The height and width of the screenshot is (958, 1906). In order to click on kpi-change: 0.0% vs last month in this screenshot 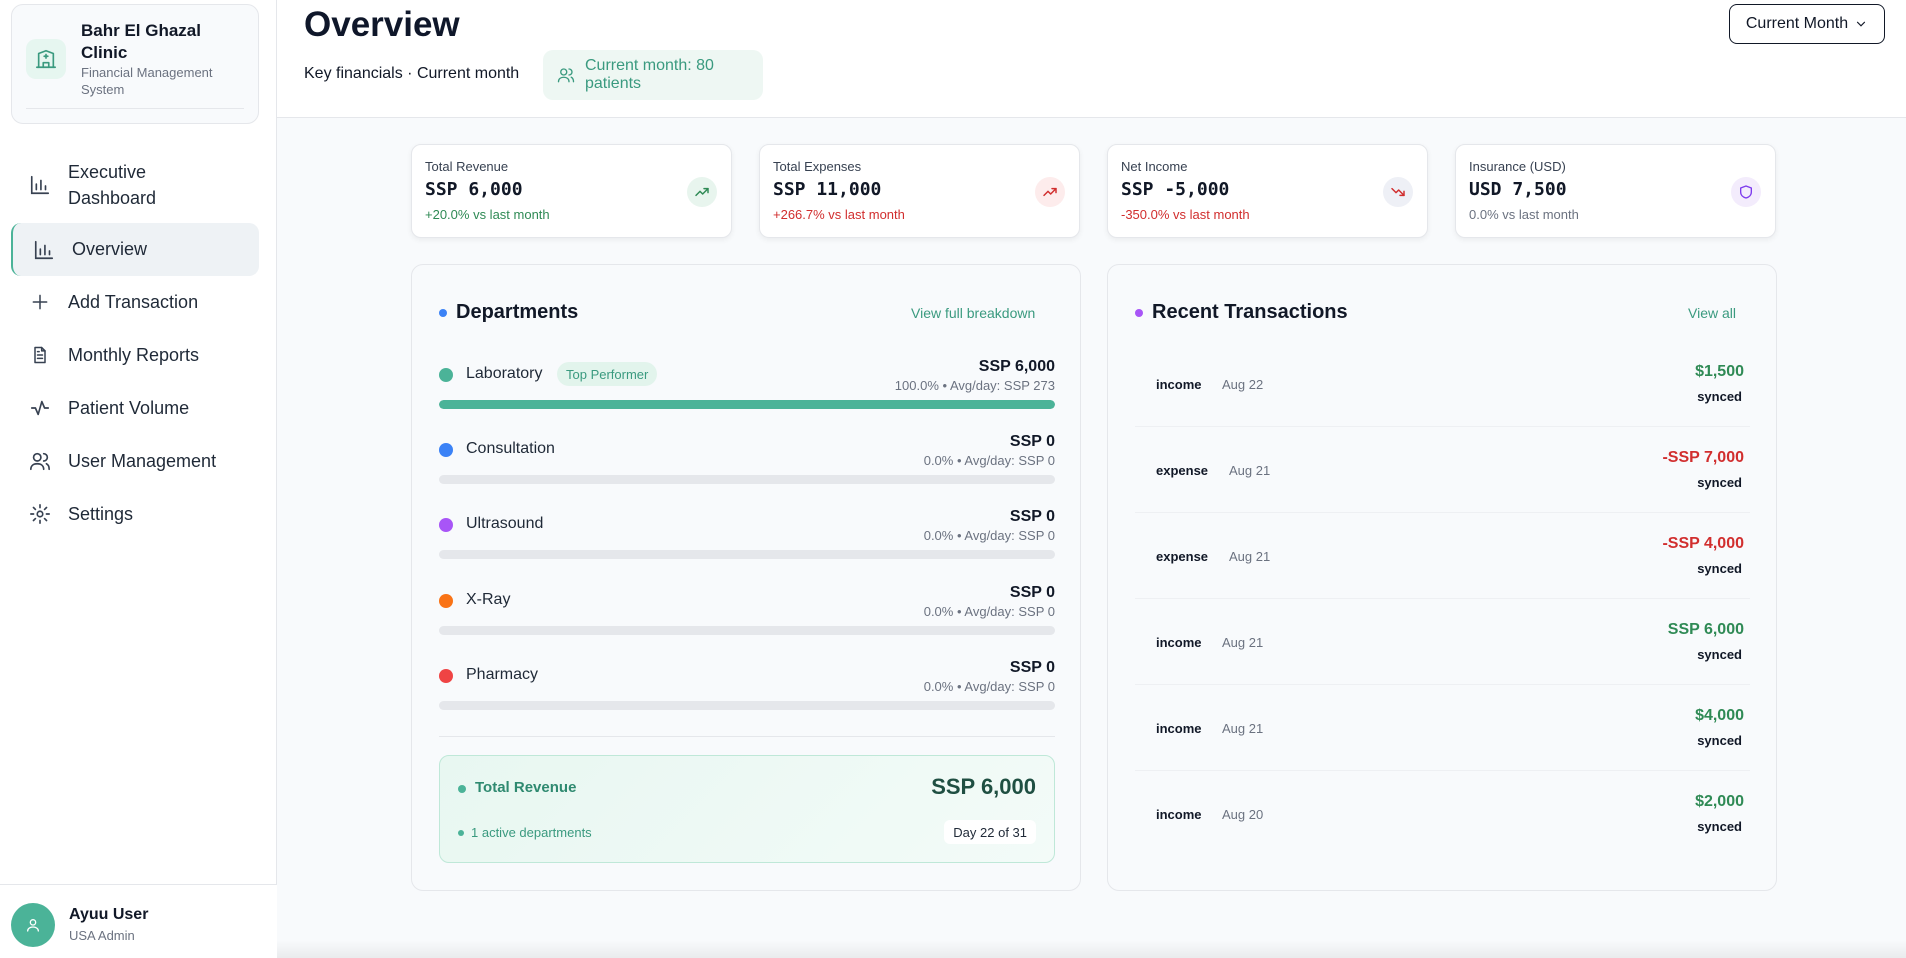, I will do `click(1524, 214)`.